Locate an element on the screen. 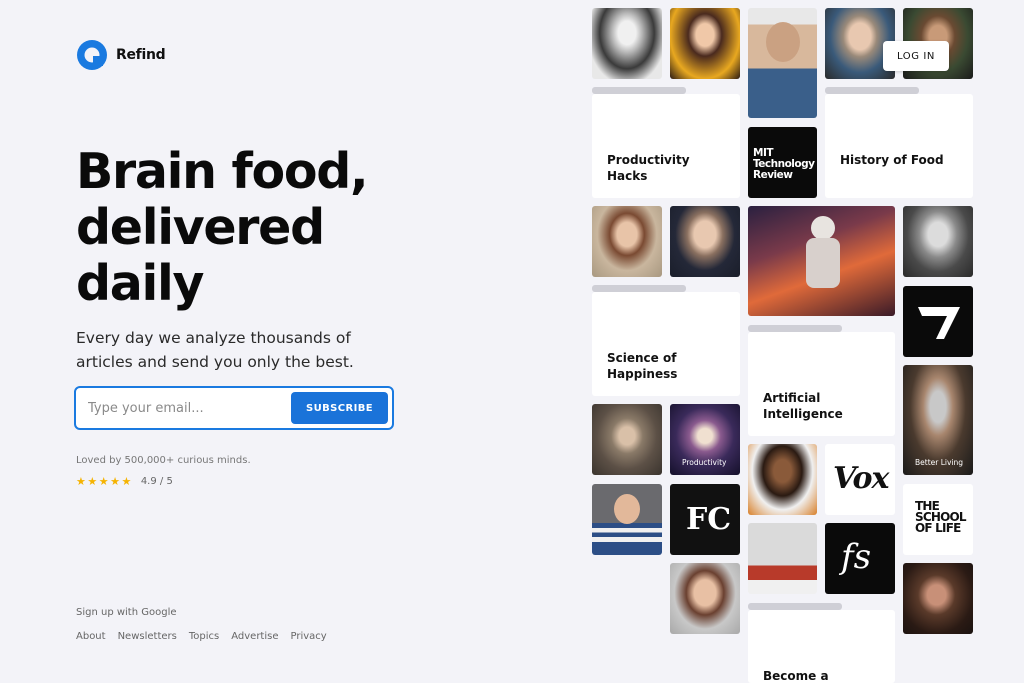 The width and height of the screenshot is (1024, 683). man-grinning-photo is located at coordinates (705, 598).